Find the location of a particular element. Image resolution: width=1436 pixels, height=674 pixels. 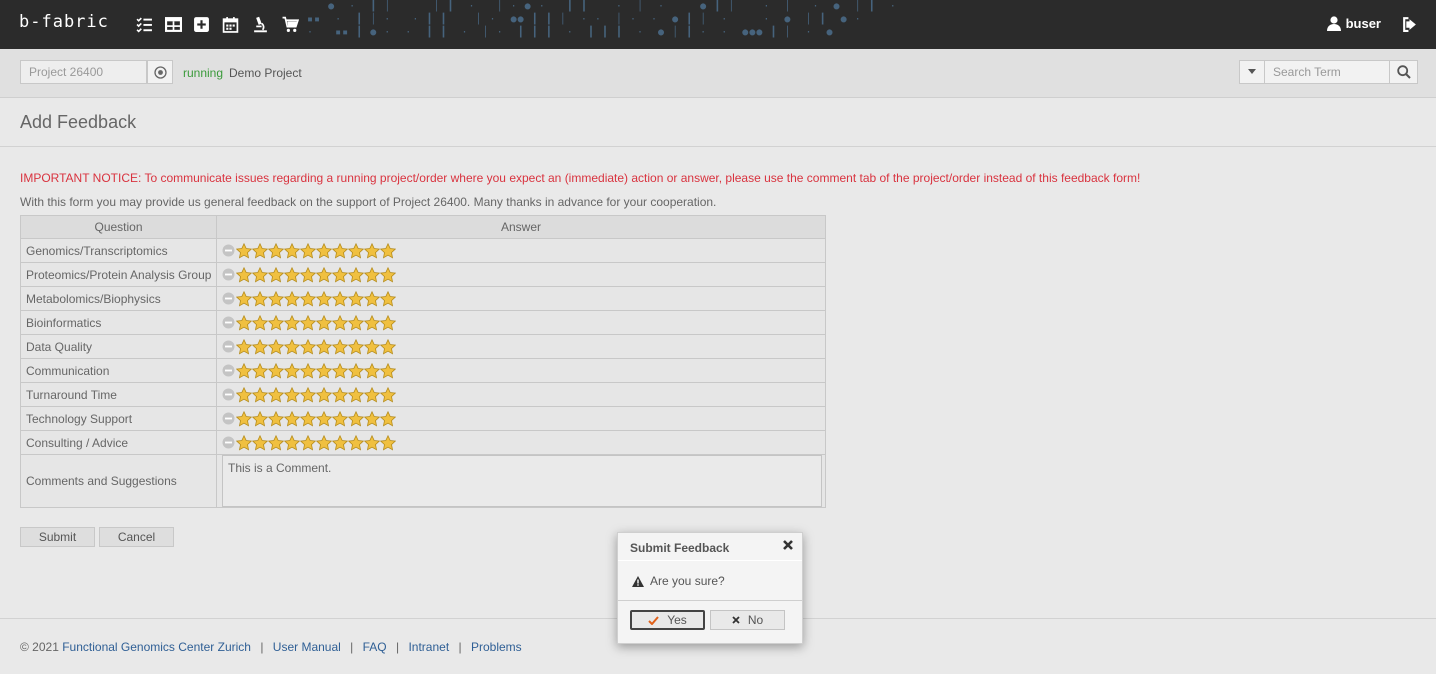

footer-link-faq: FAQ is located at coordinates (375, 647).